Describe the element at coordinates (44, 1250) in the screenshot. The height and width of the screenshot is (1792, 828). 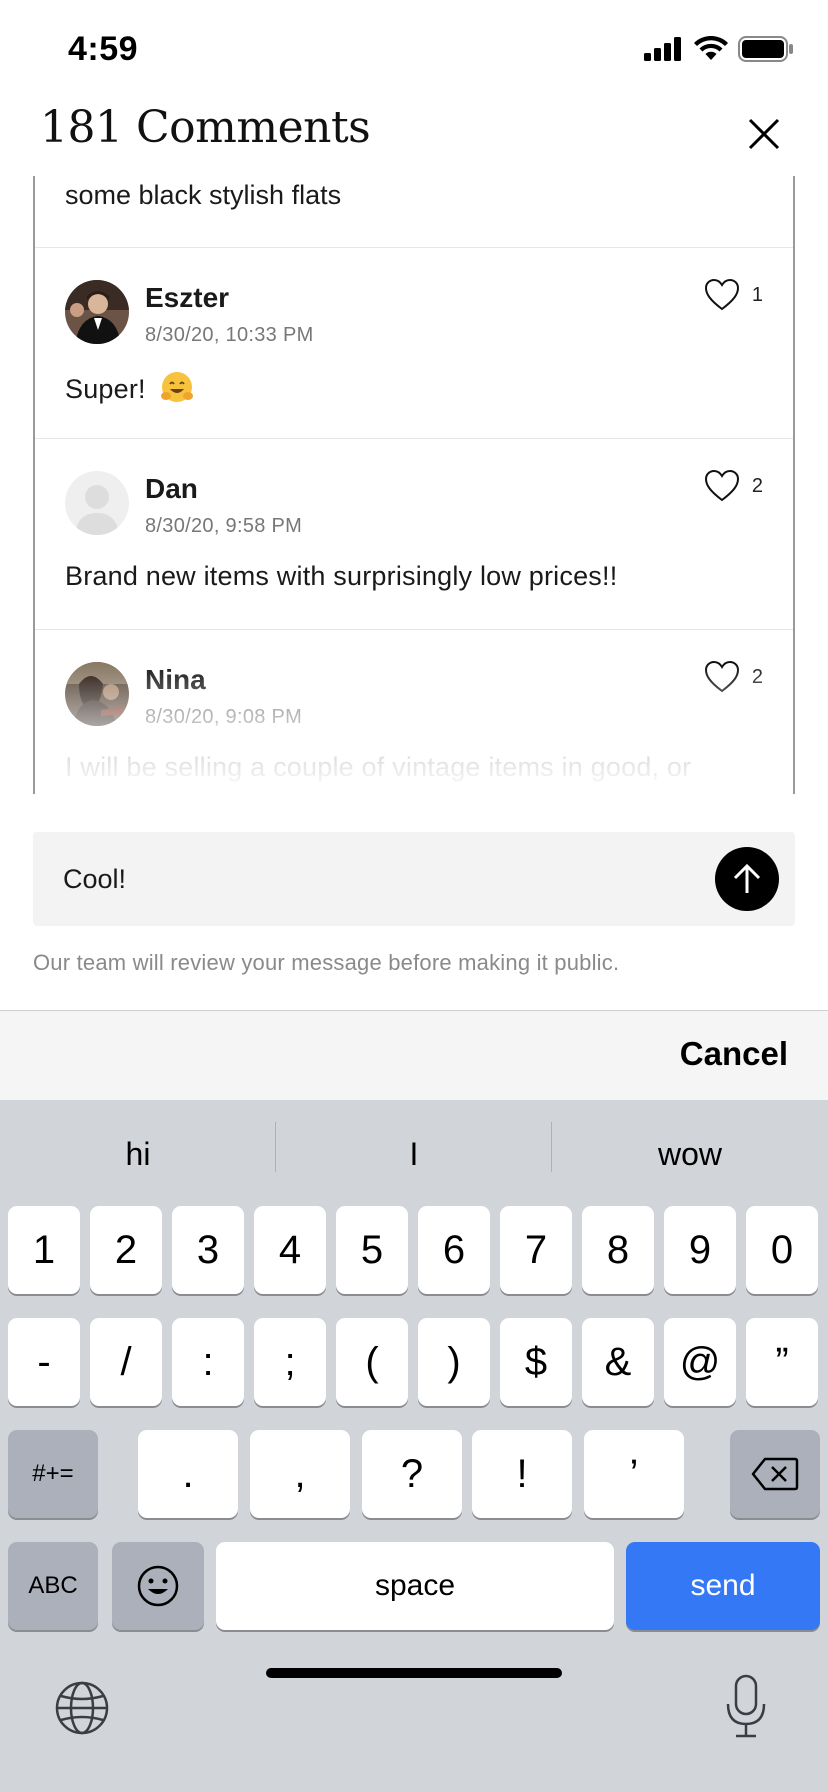
I see `key-digit: 1` at that location.